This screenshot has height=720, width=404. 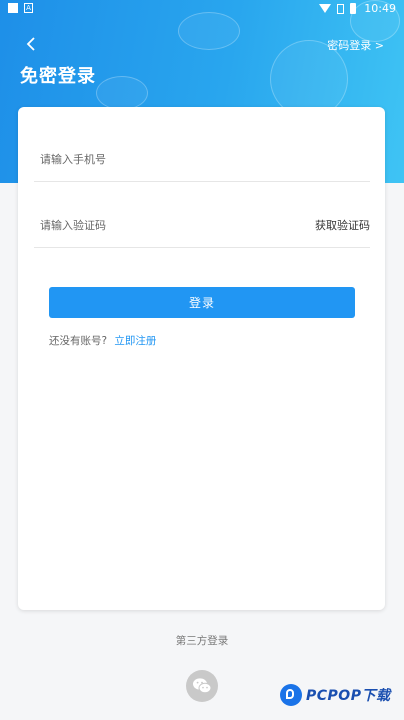 What do you see at coordinates (154, 225) in the screenshot?
I see `code-input` at bounding box center [154, 225].